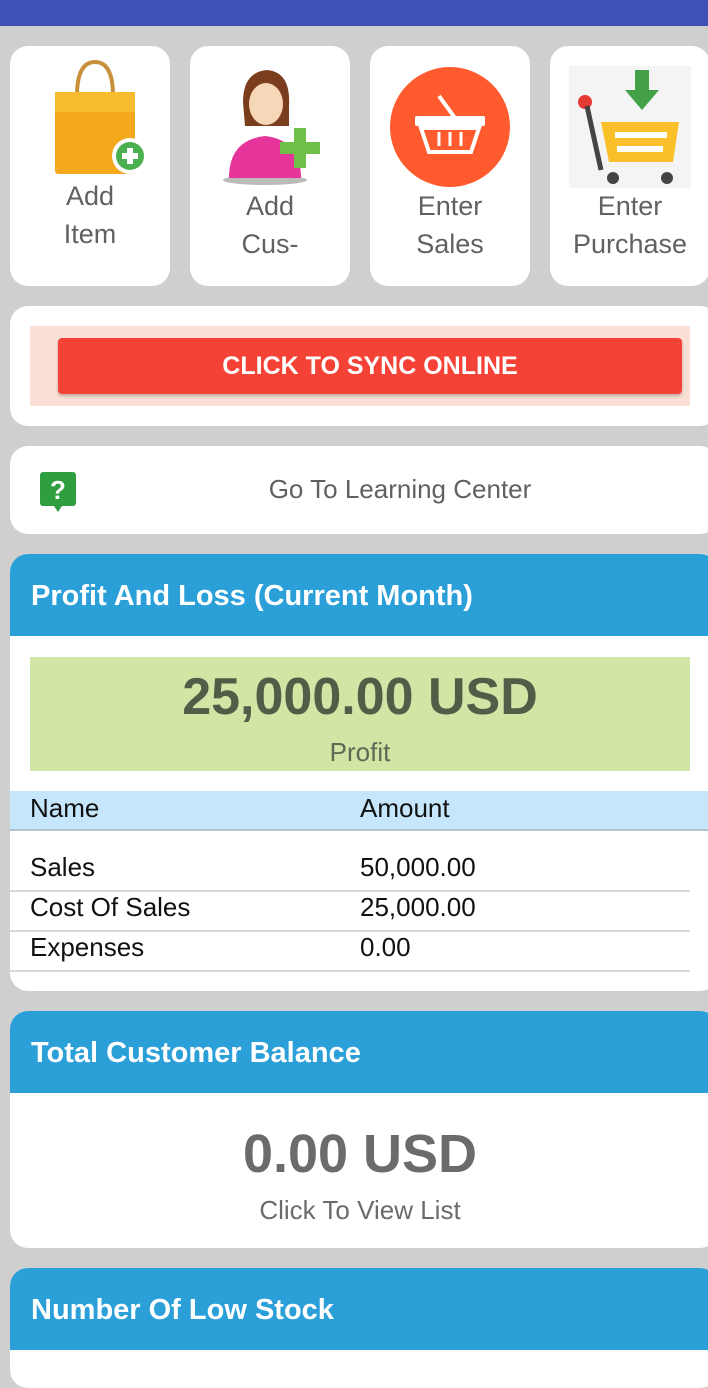 This screenshot has height=1388, width=708. What do you see at coordinates (270, 206) in the screenshot?
I see `add-customer-label-1: Add` at bounding box center [270, 206].